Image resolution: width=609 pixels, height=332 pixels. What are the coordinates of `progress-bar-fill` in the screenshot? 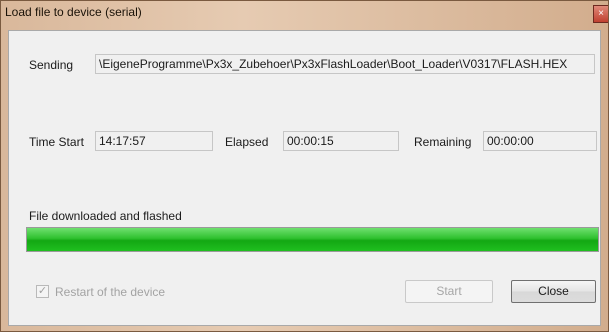 It's located at (312, 239).